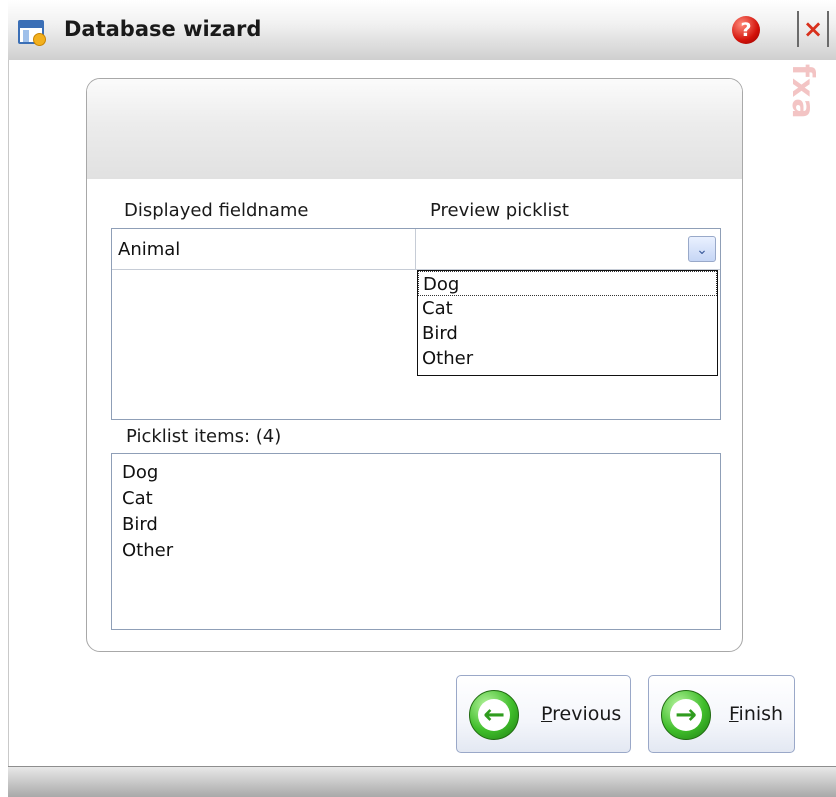  Describe the element at coordinates (264, 249) in the screenshot. I see `fieldname-cell: Animal` at that location.